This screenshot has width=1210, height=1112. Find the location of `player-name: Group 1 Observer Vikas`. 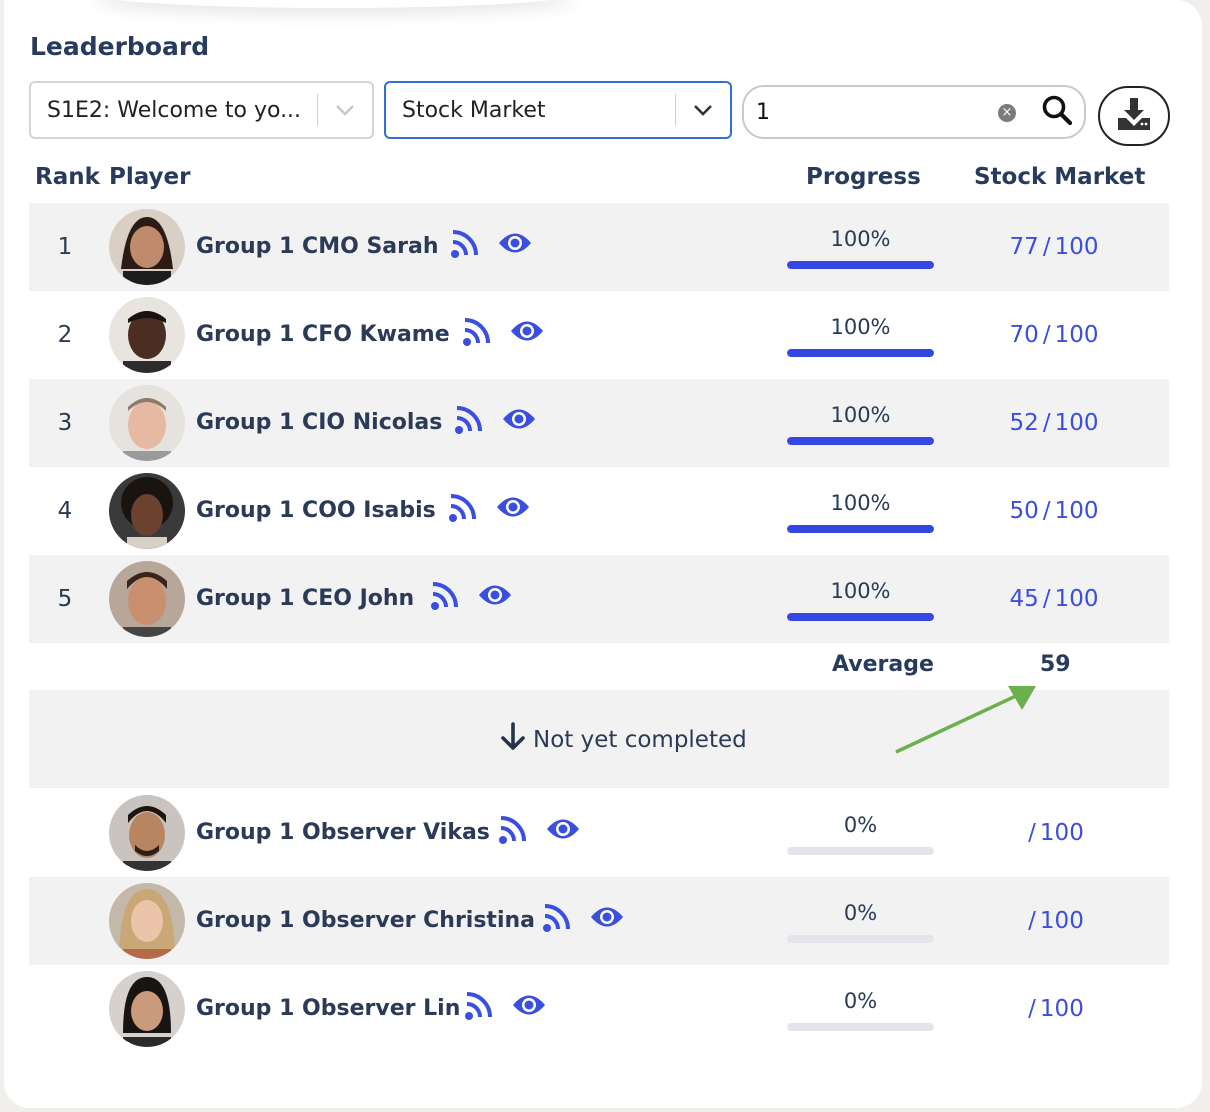

player-name: Group 1 Observer Vikas is located at coordinates (343, 832).